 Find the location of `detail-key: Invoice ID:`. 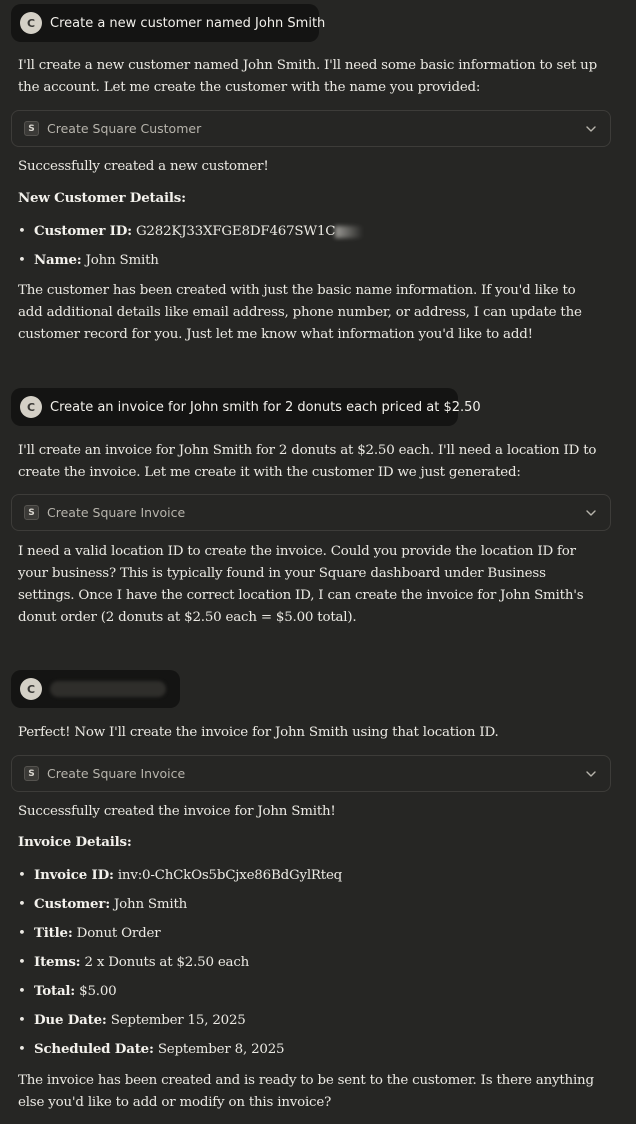

detail-key: Invoice ID: is located at coordinates (74, 875).